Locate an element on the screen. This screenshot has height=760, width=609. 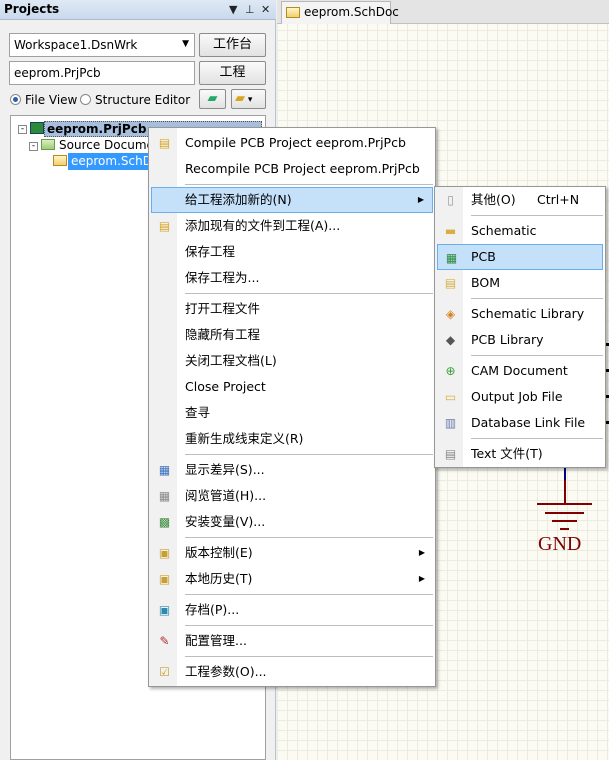
menu-item: ▤ Compile PCB Project eeprom.PrjPcb is located at coordinates (292, 143).